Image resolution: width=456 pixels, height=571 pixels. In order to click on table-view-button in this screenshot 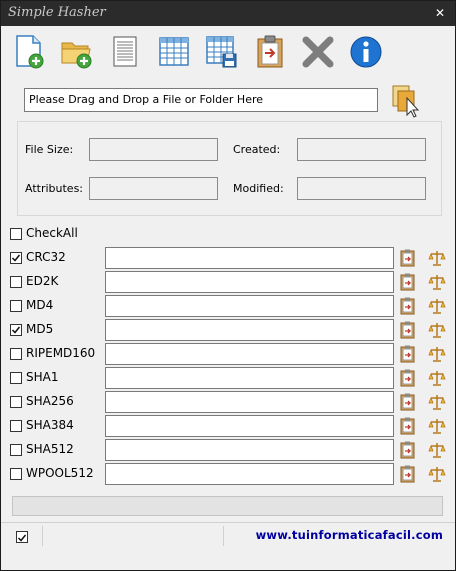, I will do `click(174, 52)`.